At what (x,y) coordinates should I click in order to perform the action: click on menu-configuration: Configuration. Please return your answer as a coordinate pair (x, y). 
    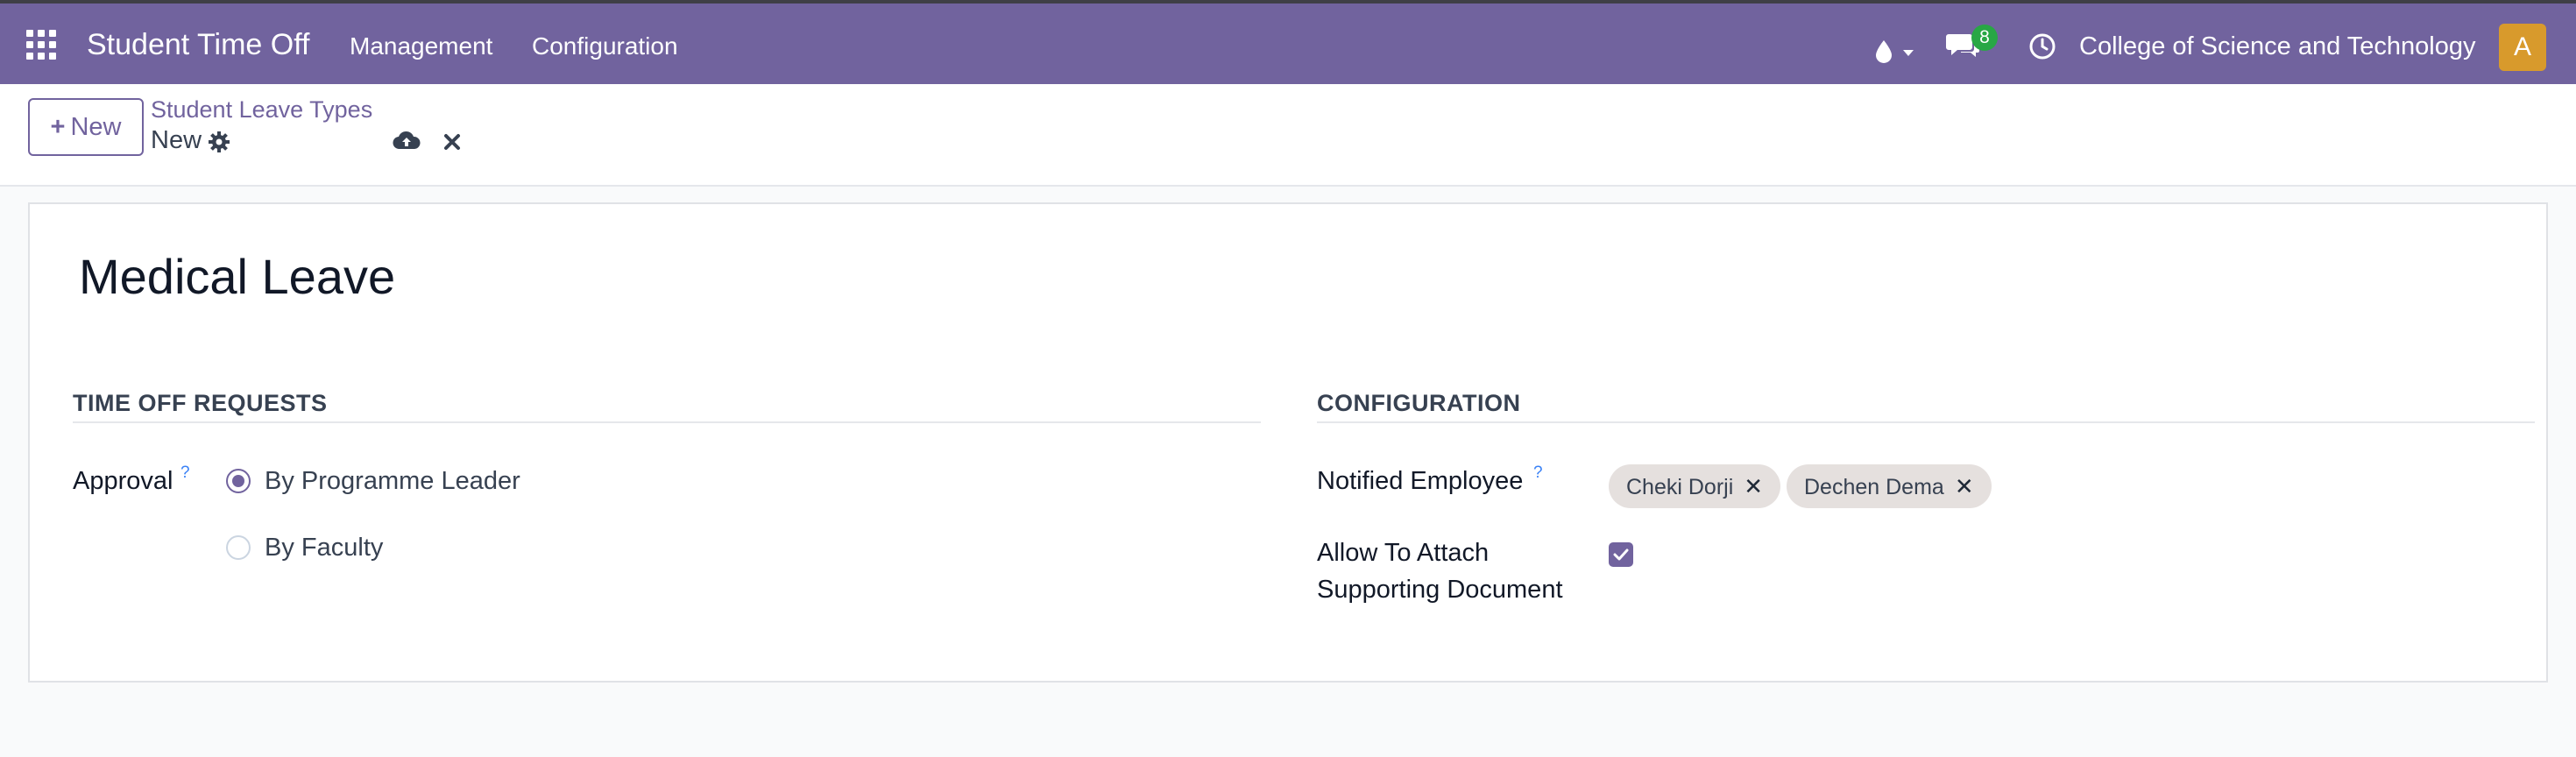
    Looking at the image, I should click on (605, 46).